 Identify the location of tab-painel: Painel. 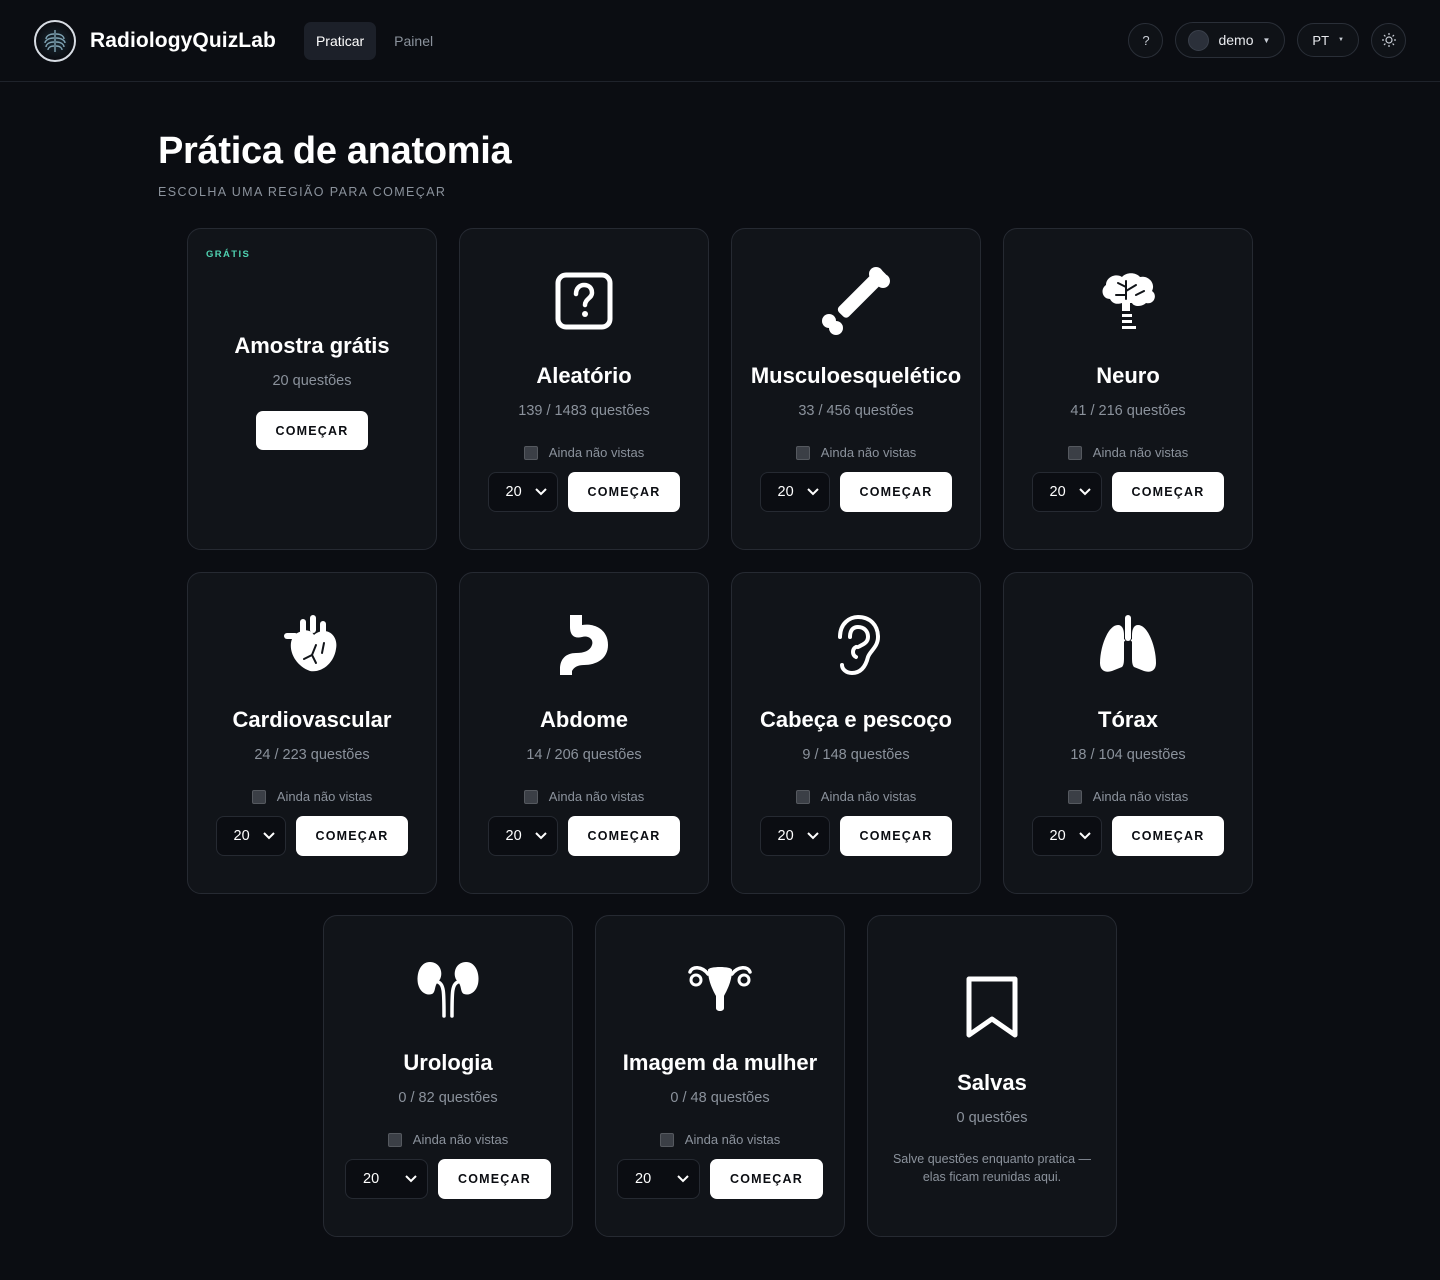
(413, 41).